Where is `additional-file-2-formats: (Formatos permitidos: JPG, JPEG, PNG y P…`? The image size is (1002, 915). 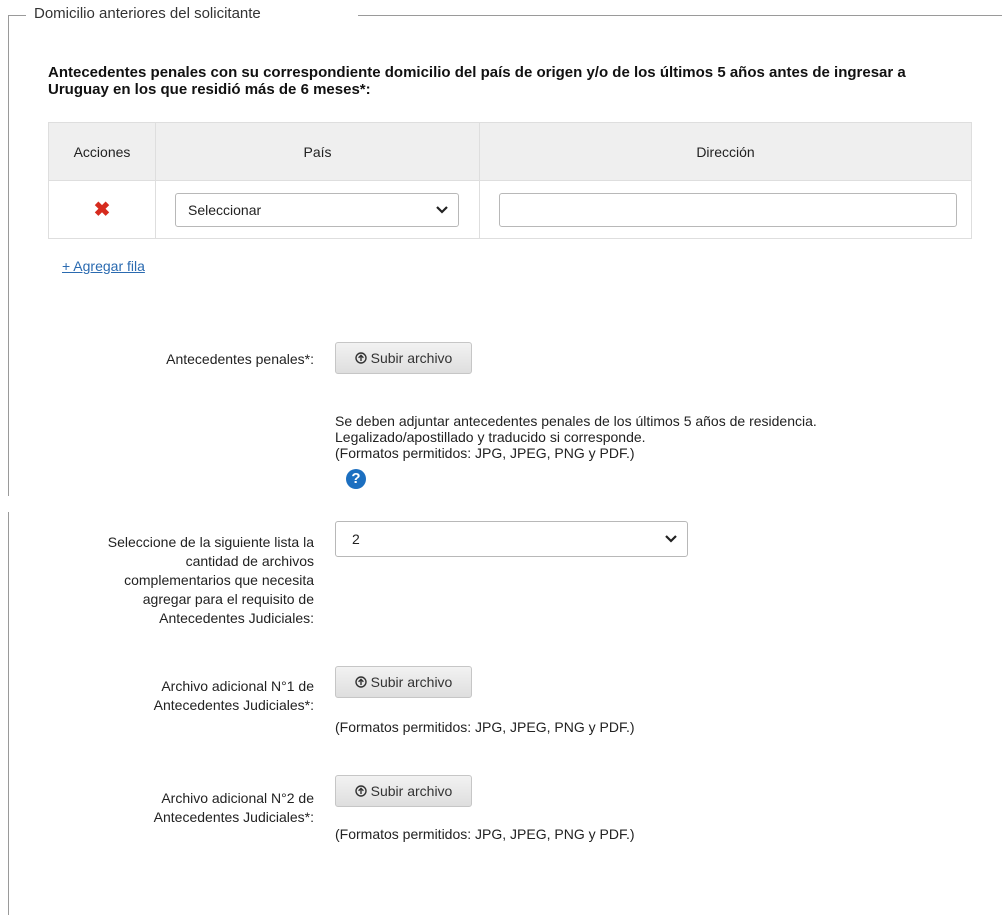 additional-file-2-formats: (Formatos permitidos: JPG, JPEG, PNG y P… is located at coordinates (485, 834).